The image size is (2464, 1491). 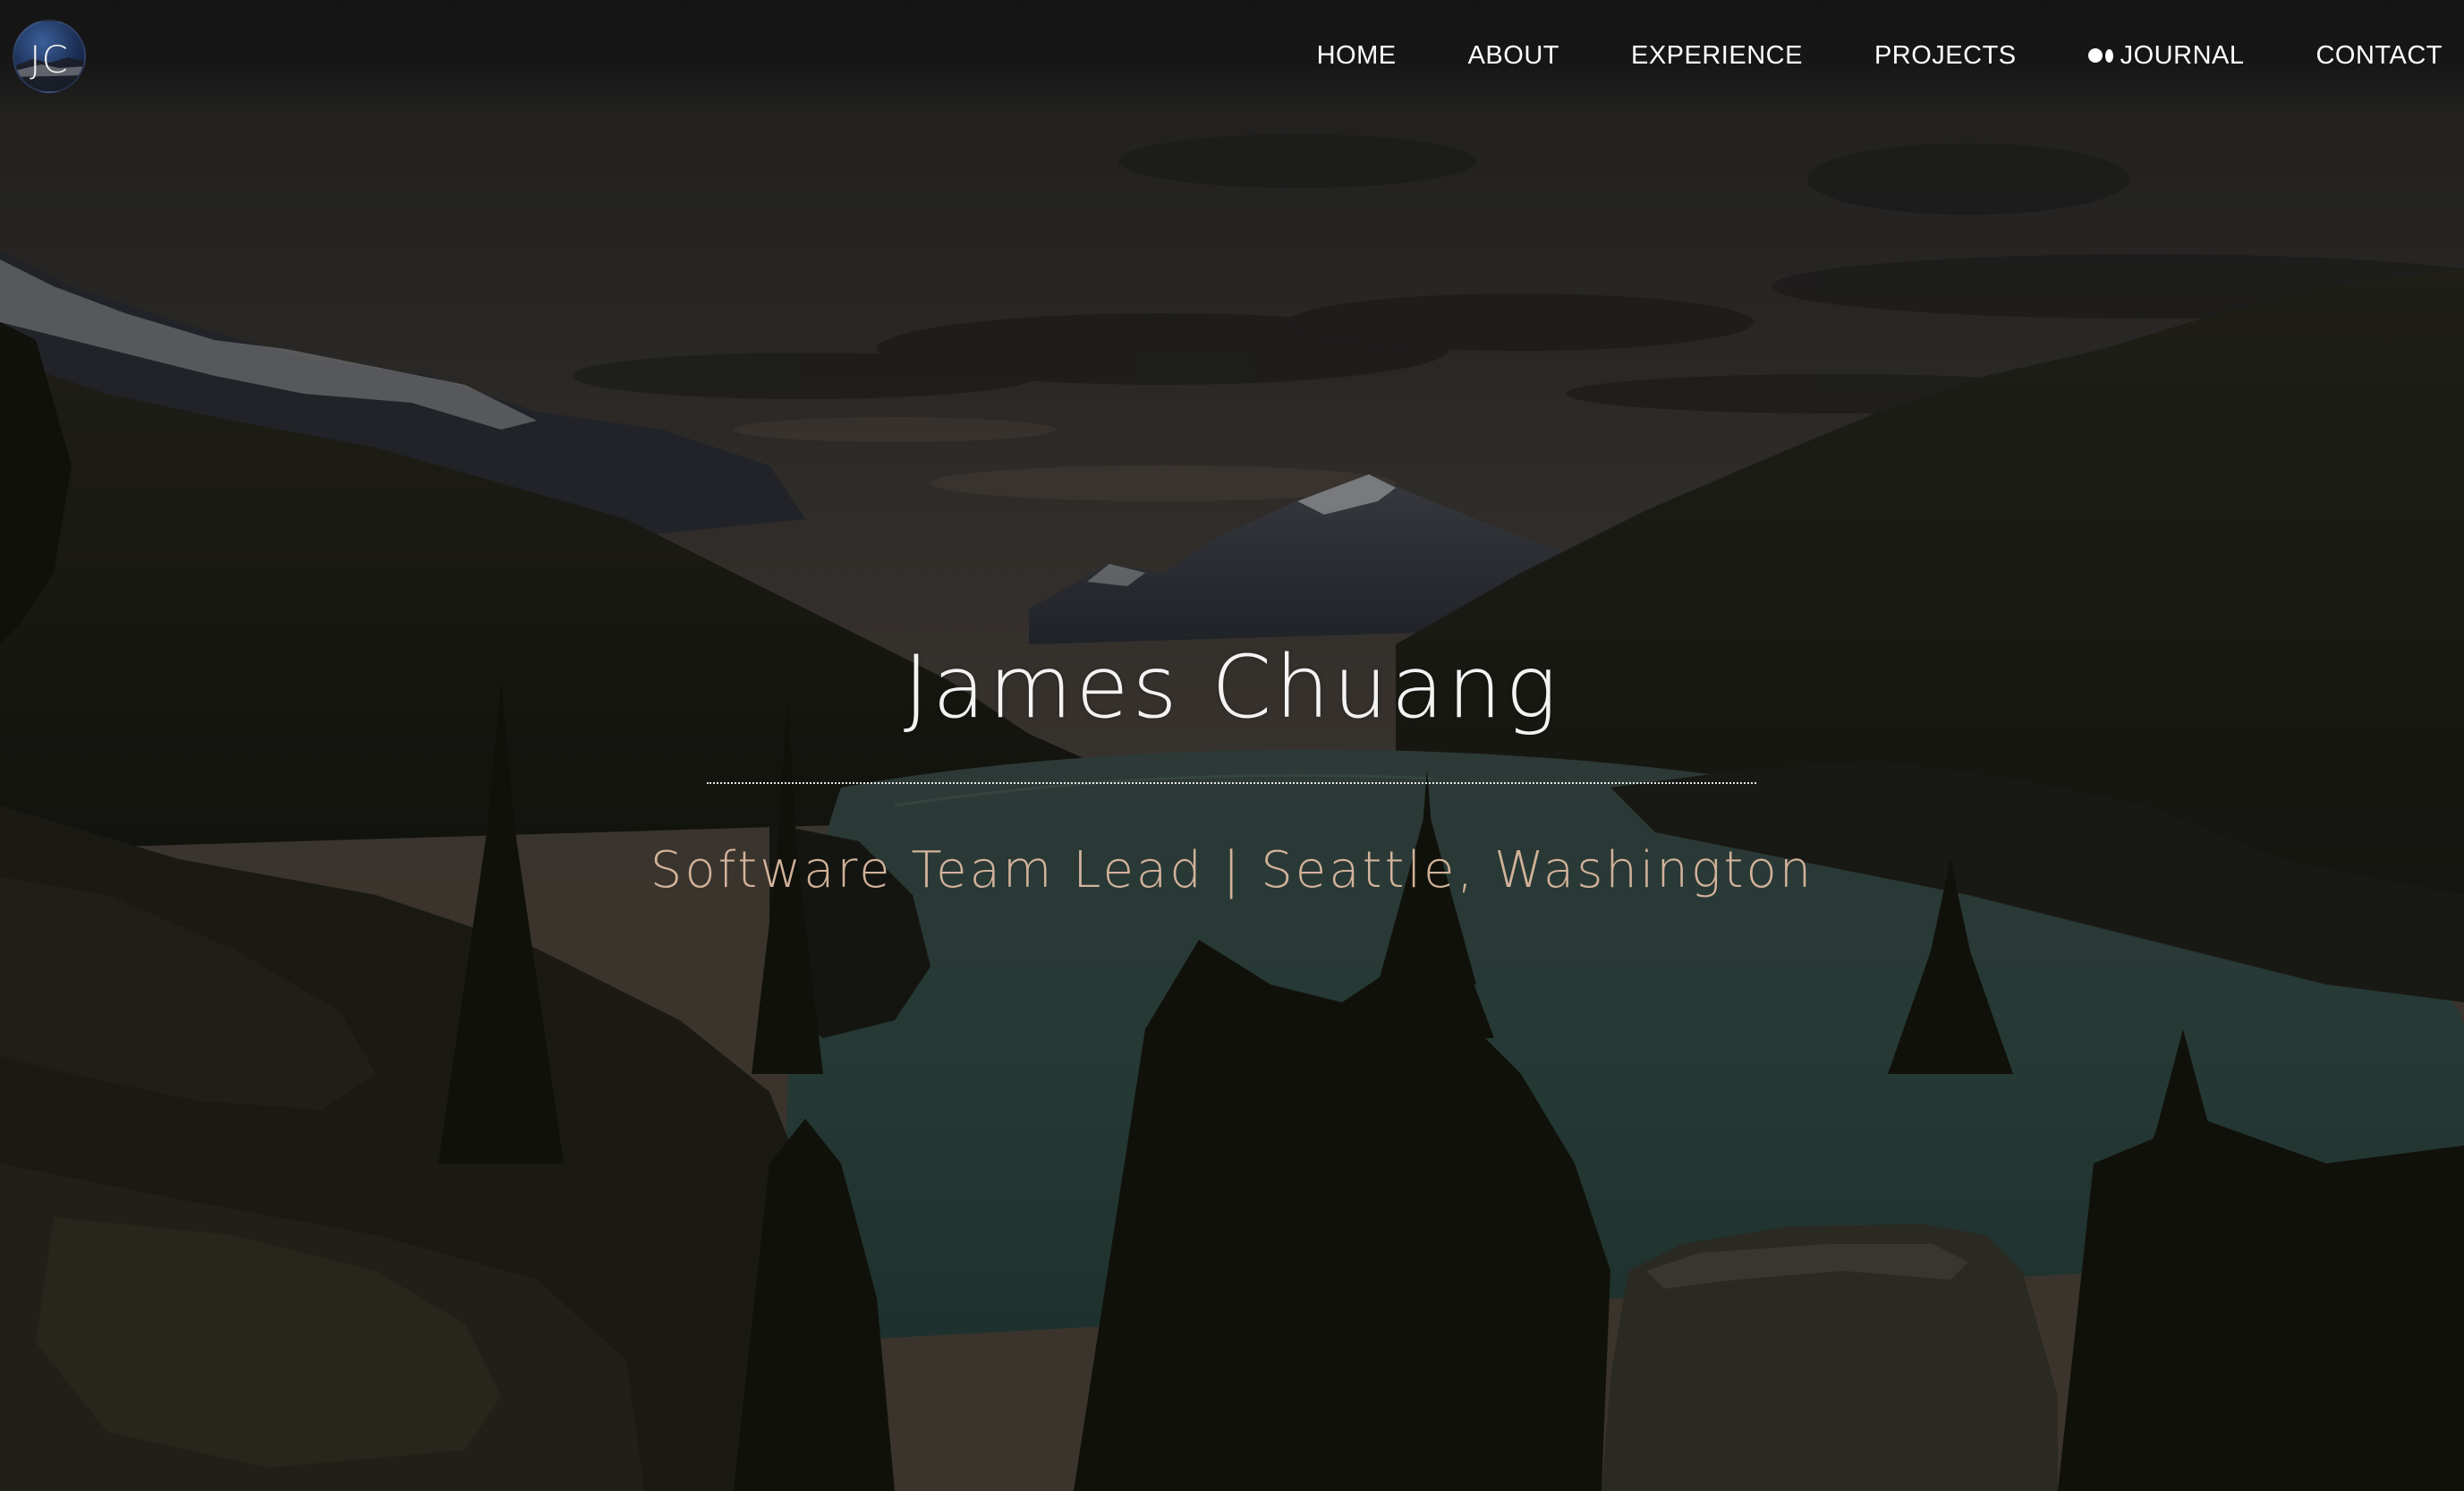 I want to click on medium-icon, so click(x=2100, y=55).